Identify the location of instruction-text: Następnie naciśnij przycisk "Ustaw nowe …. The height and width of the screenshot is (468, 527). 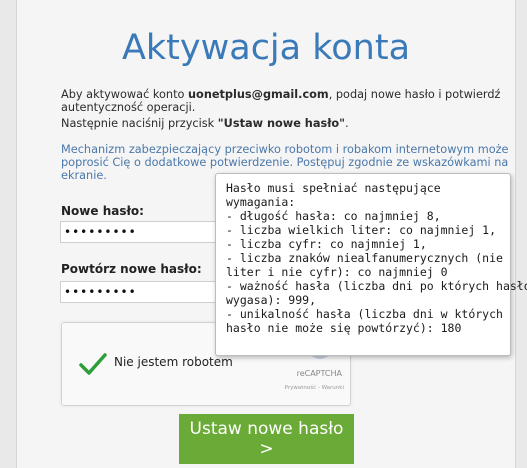
(205, 123).